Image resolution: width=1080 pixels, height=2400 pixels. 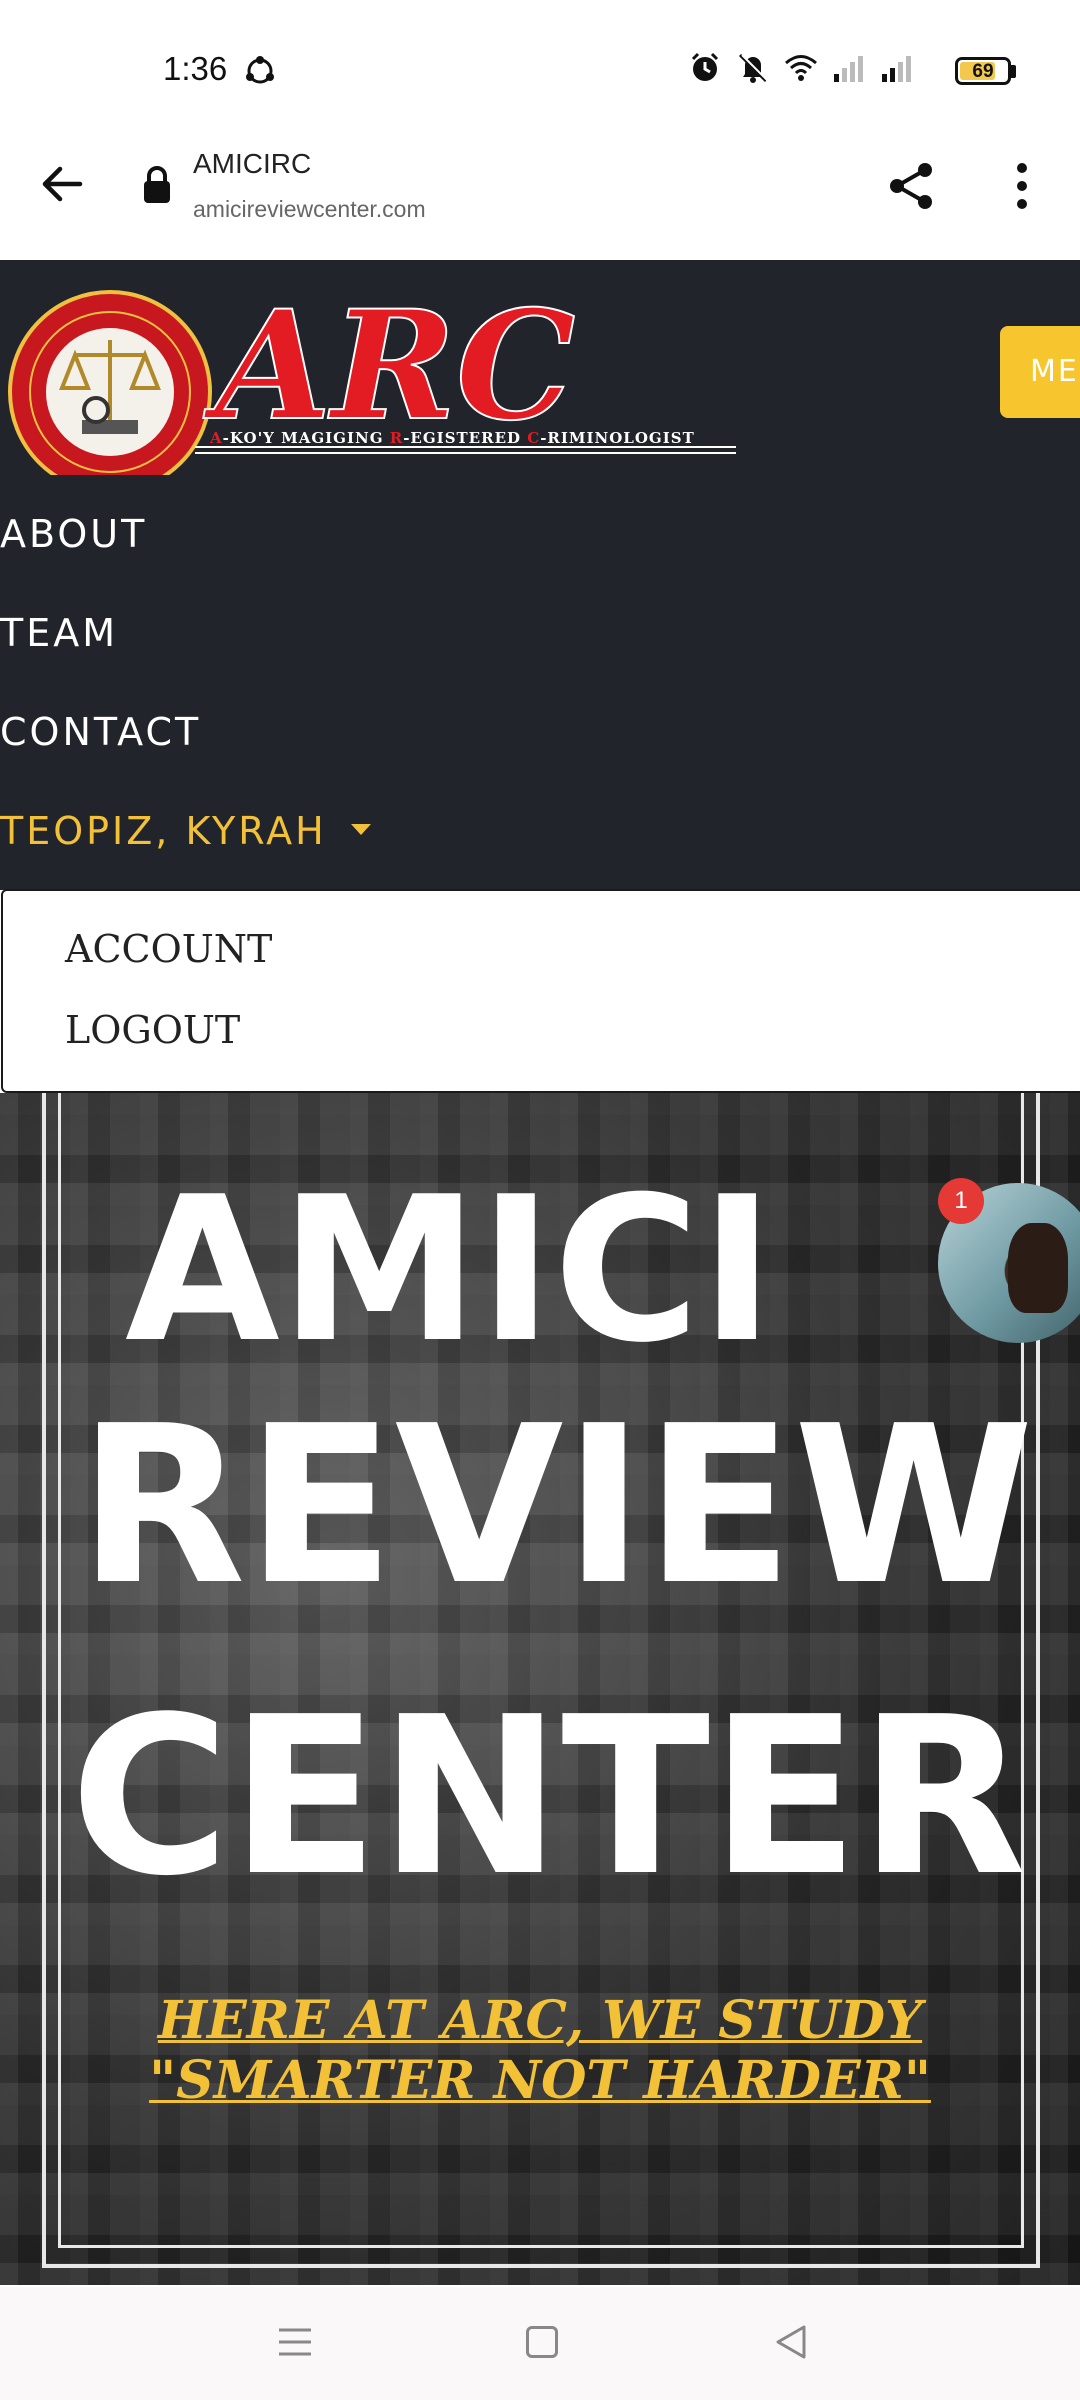 I want to click on alarm-icon, so click(x=705, y=66).